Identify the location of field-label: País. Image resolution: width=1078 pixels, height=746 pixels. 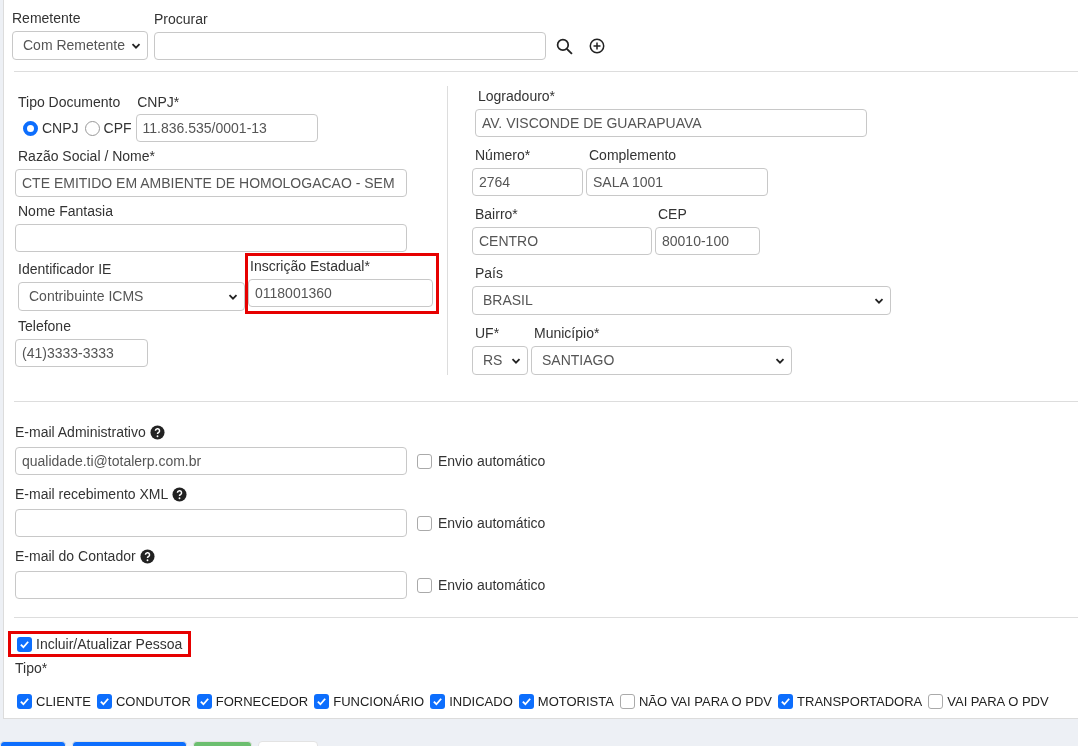
(489, 273).